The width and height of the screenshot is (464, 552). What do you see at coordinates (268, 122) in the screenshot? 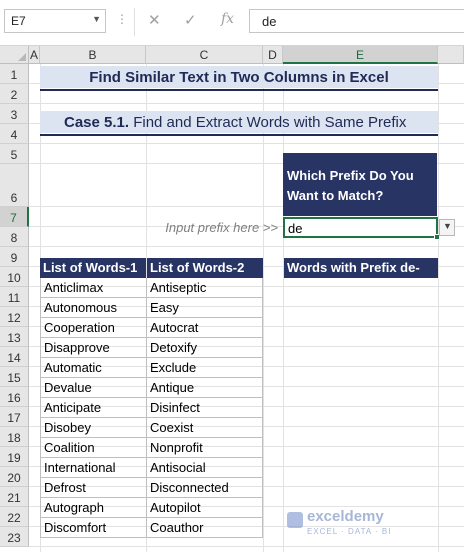
I see `case-text: Find and Extract Words with Same Prefix` at bounding box center [268, 122].